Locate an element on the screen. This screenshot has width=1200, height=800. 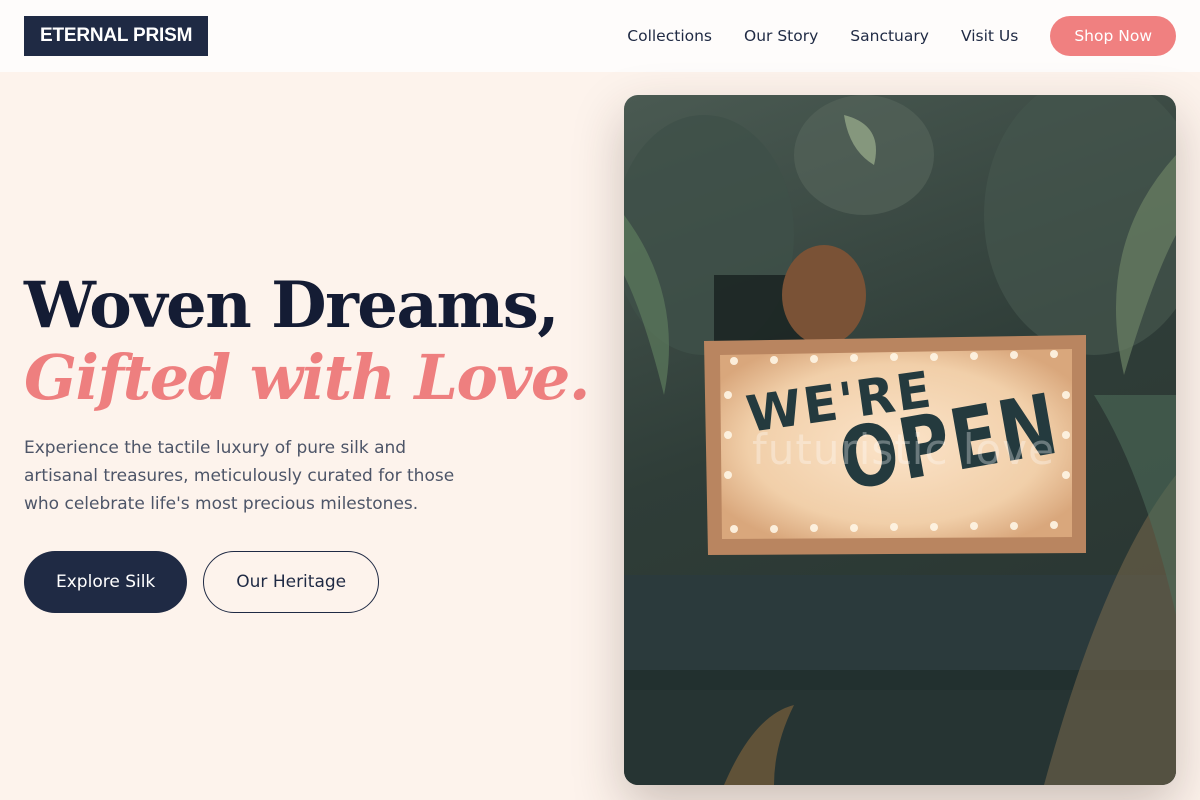
brand-logo: ETERNAL PRISM is located at coordinates (116, 36).